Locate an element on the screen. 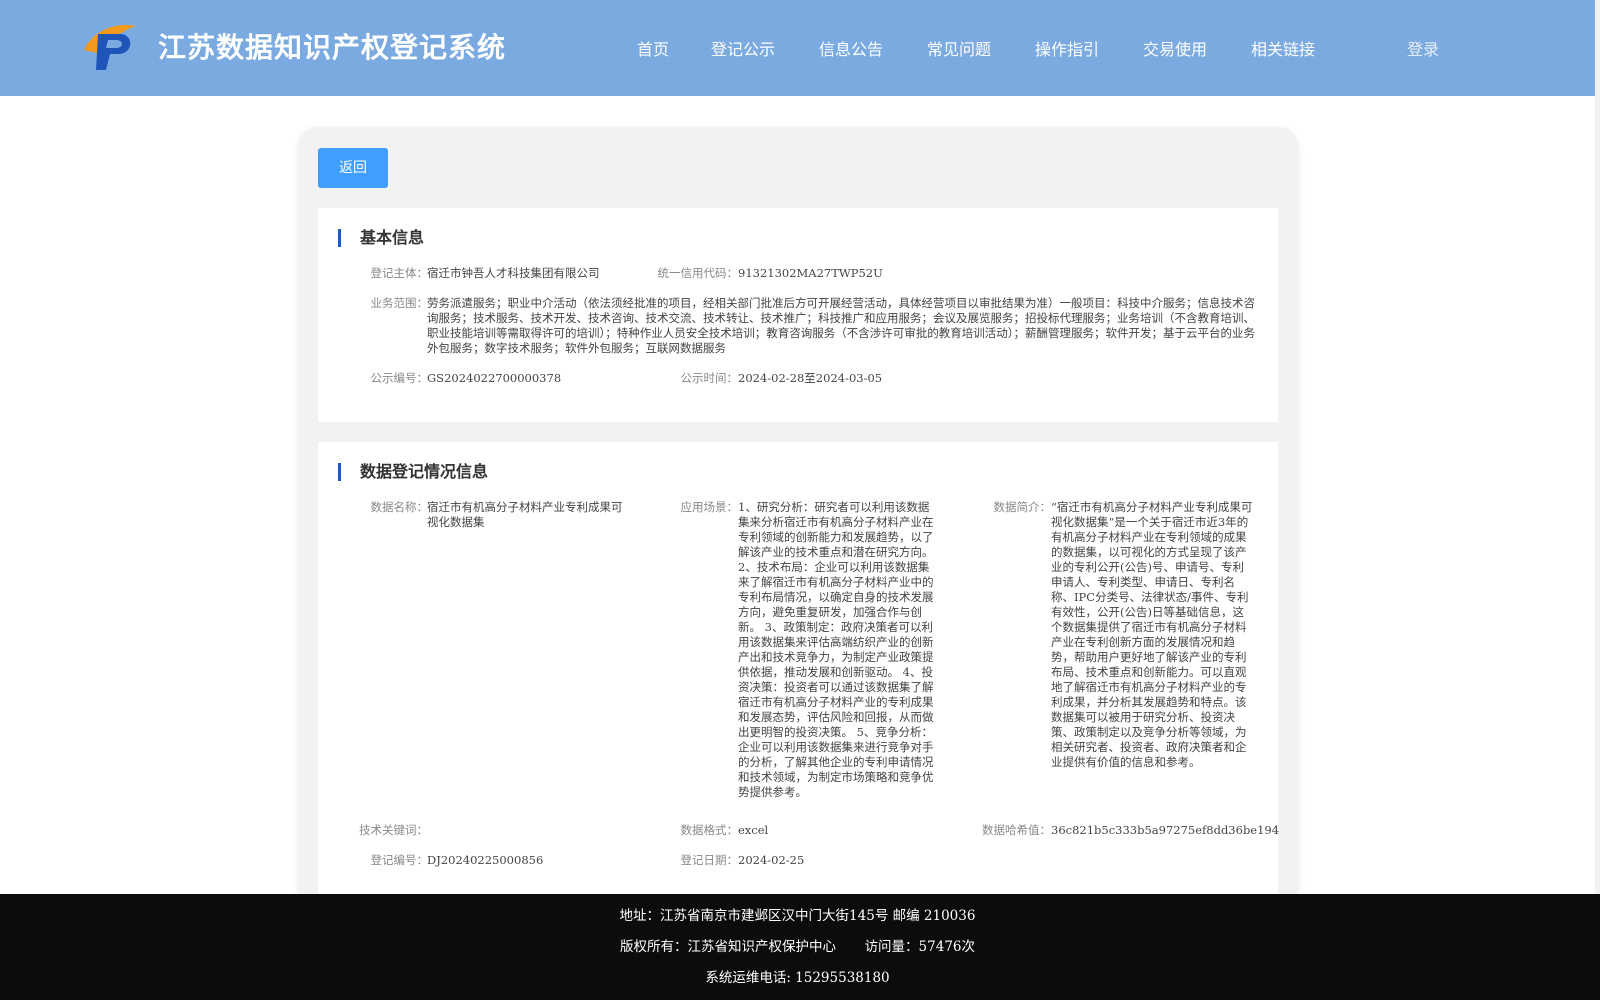 The image size is (1600, 1000). back-button: 返回 is located at coordinates (353, 168).